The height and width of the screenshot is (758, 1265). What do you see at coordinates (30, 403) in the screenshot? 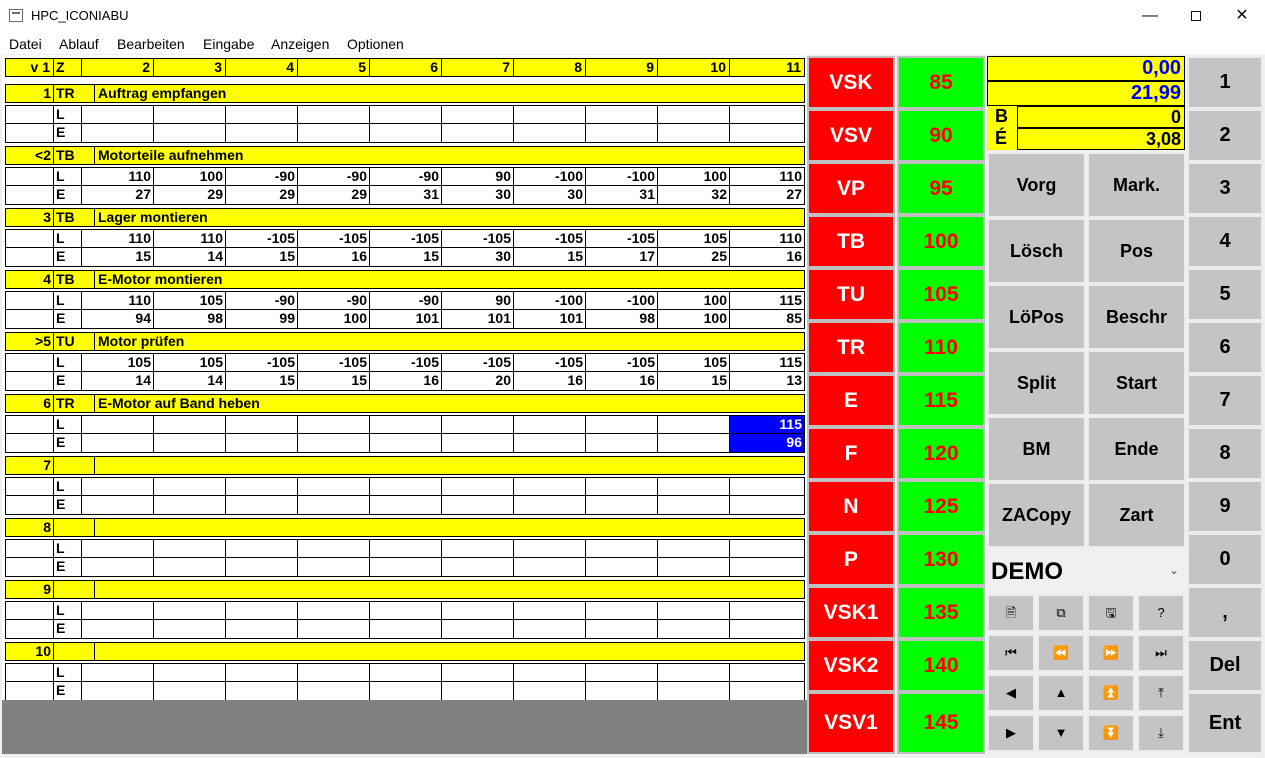
I see `step-number: 6` at bounding box center [30, 403].